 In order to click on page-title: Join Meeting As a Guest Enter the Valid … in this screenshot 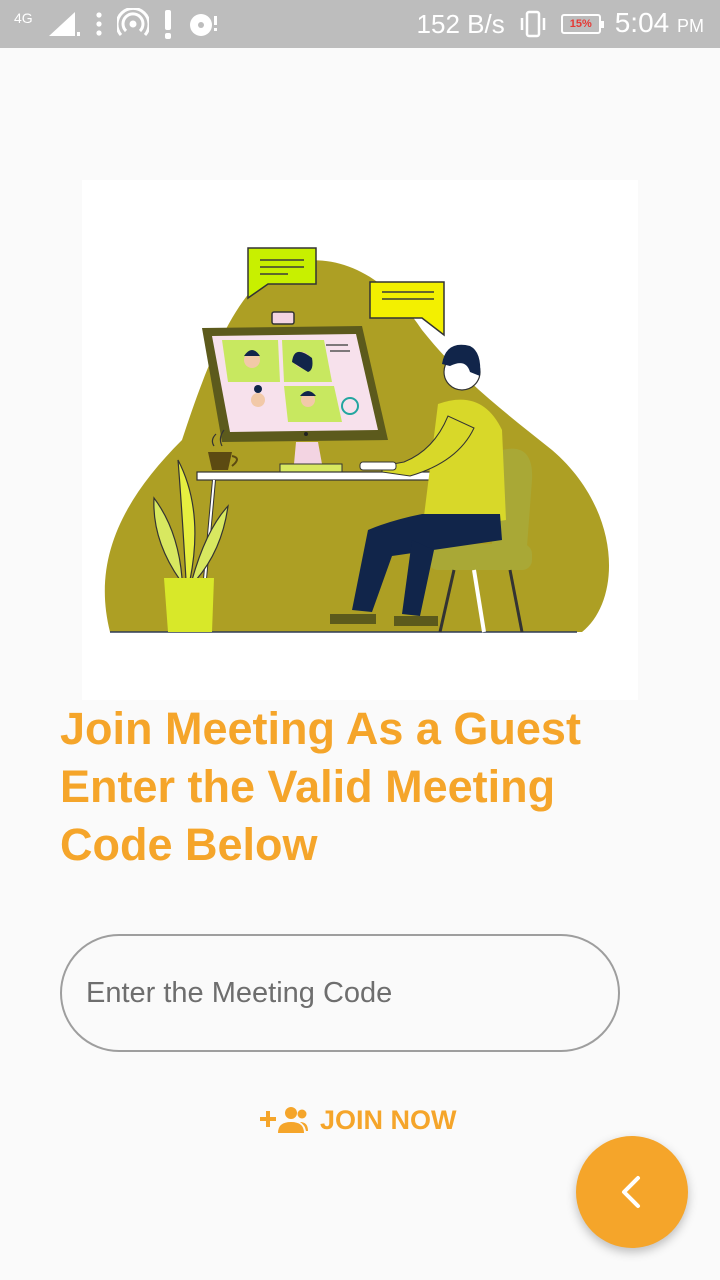, I will do `click(320, 786)`.